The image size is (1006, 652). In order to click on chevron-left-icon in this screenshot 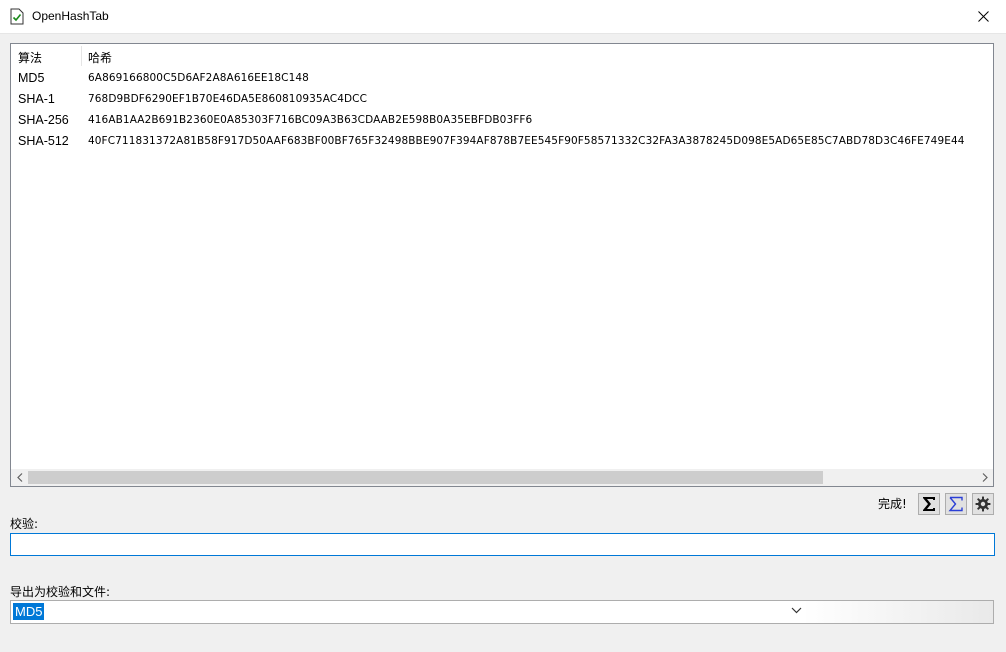, I will do `click(19, 477)`.